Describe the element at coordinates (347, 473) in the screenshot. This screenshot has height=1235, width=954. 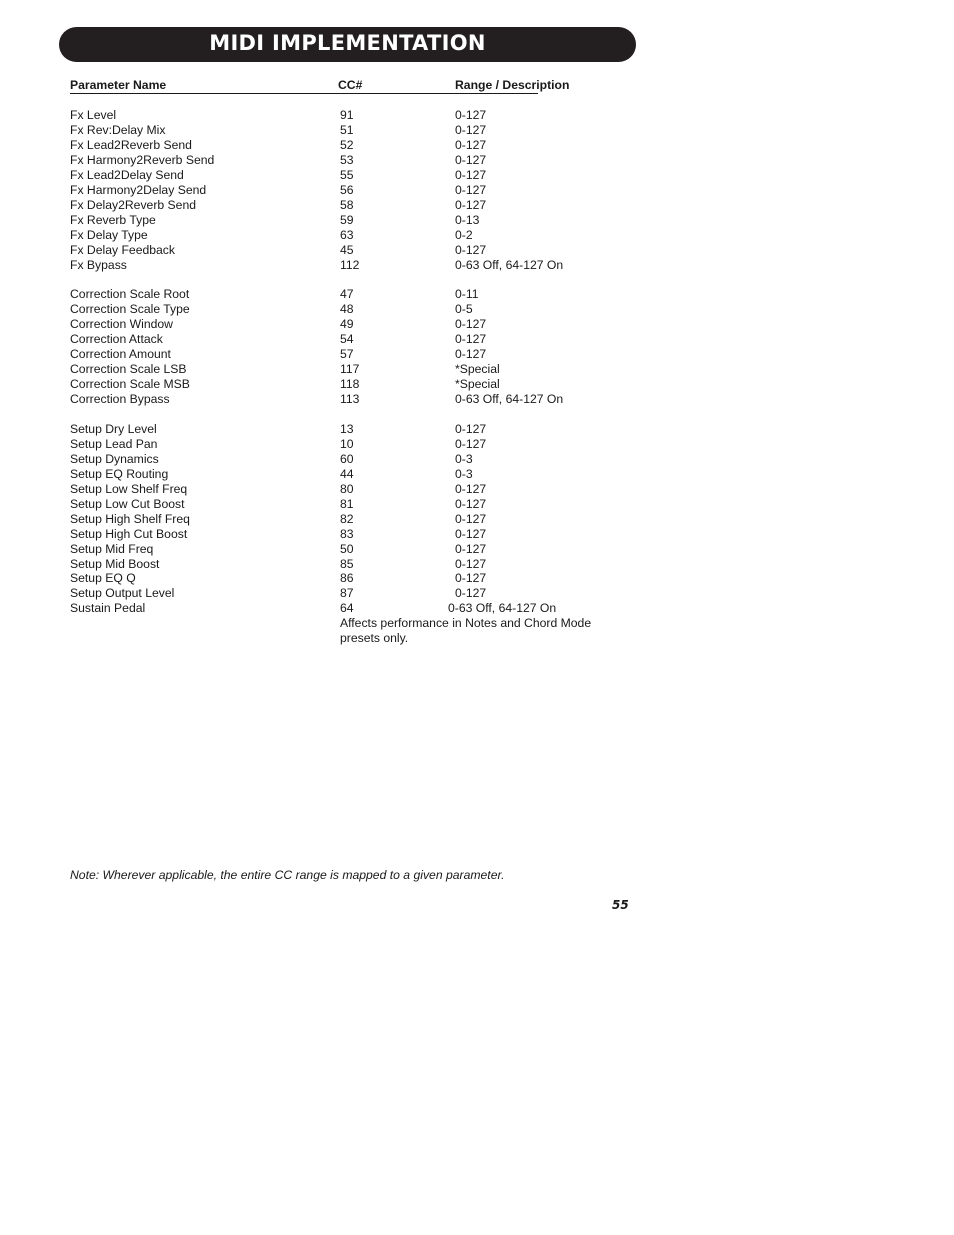
I see `cc-number: 44` at that location.